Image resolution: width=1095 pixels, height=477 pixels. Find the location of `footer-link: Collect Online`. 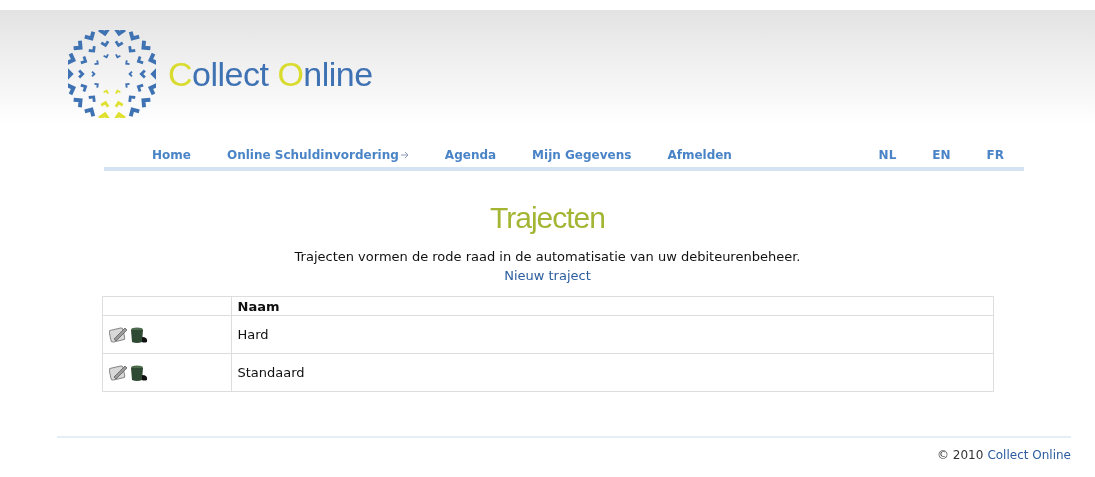

footer-link: Collect Online is located at coordinates (1029, 455).